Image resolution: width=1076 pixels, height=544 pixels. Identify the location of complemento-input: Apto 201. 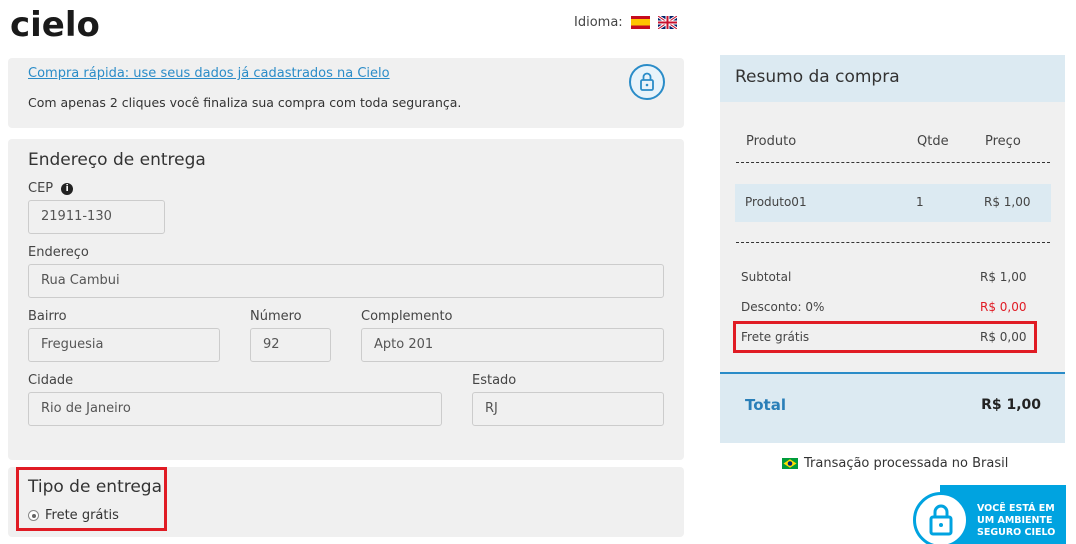
(512, 345).